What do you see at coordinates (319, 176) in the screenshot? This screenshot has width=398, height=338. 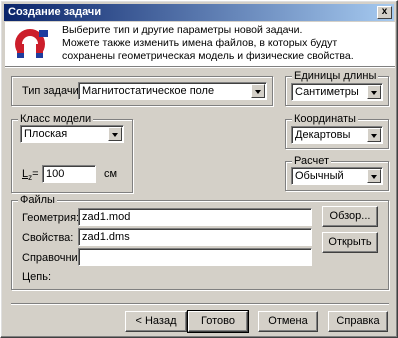 I see `calculation-value: Обычный` at bounding box center [319, 176].